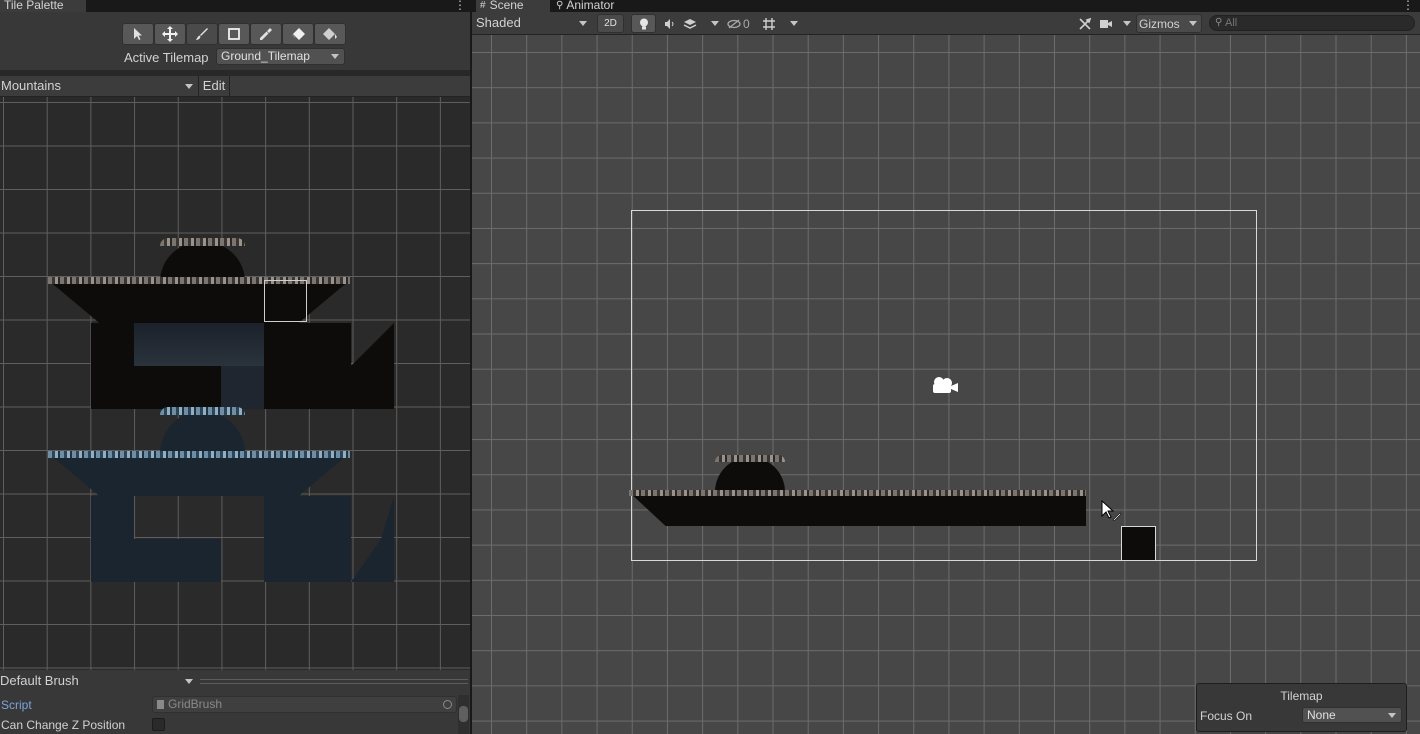 The image size is (1420, 734). I want to click on shading-value: Shaded, so click(498, 22).